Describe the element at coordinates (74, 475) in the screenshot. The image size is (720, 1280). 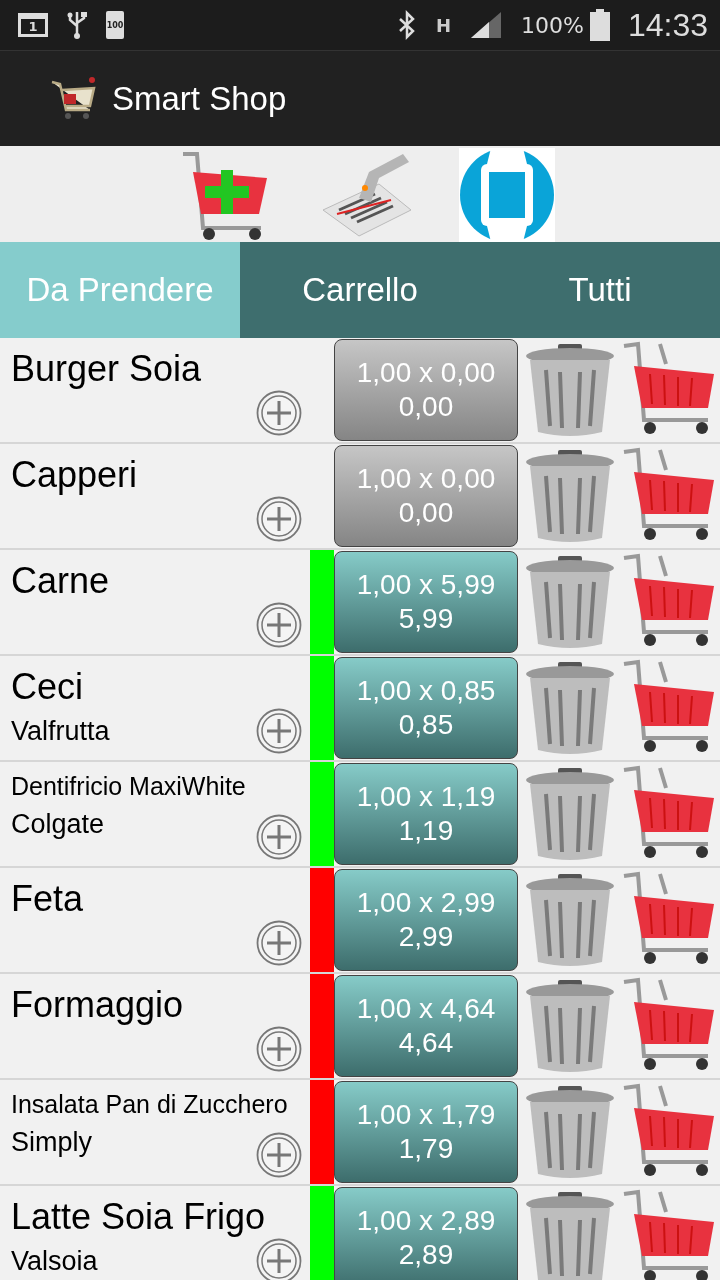
I see `item-name: Capperi` at that location.